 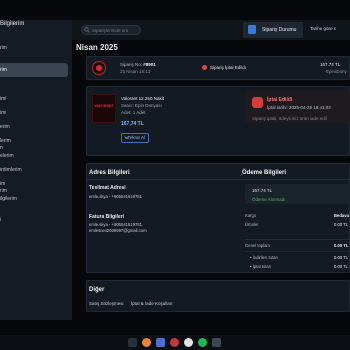 What do you see at coordinates (202, 342) in the screenshot?
I see `taskbar-music-icon` at bounding box center [202, 342].